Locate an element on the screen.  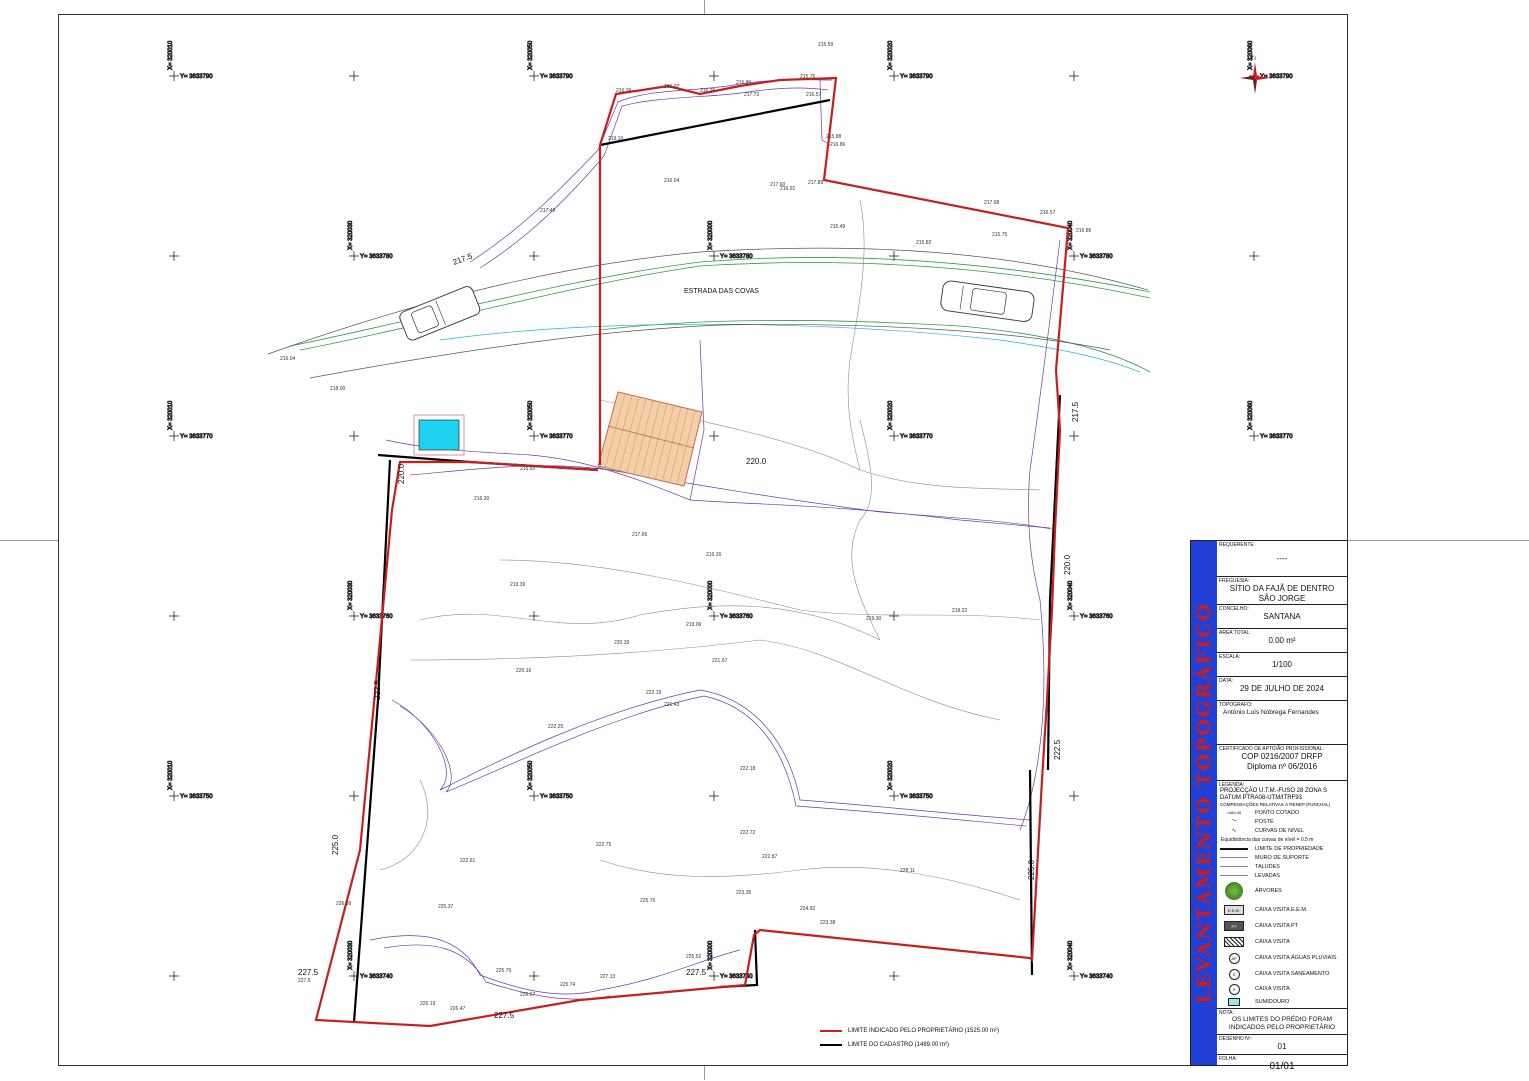
caixa-saneamento-icon: S is located at coordinates (1234, 974).